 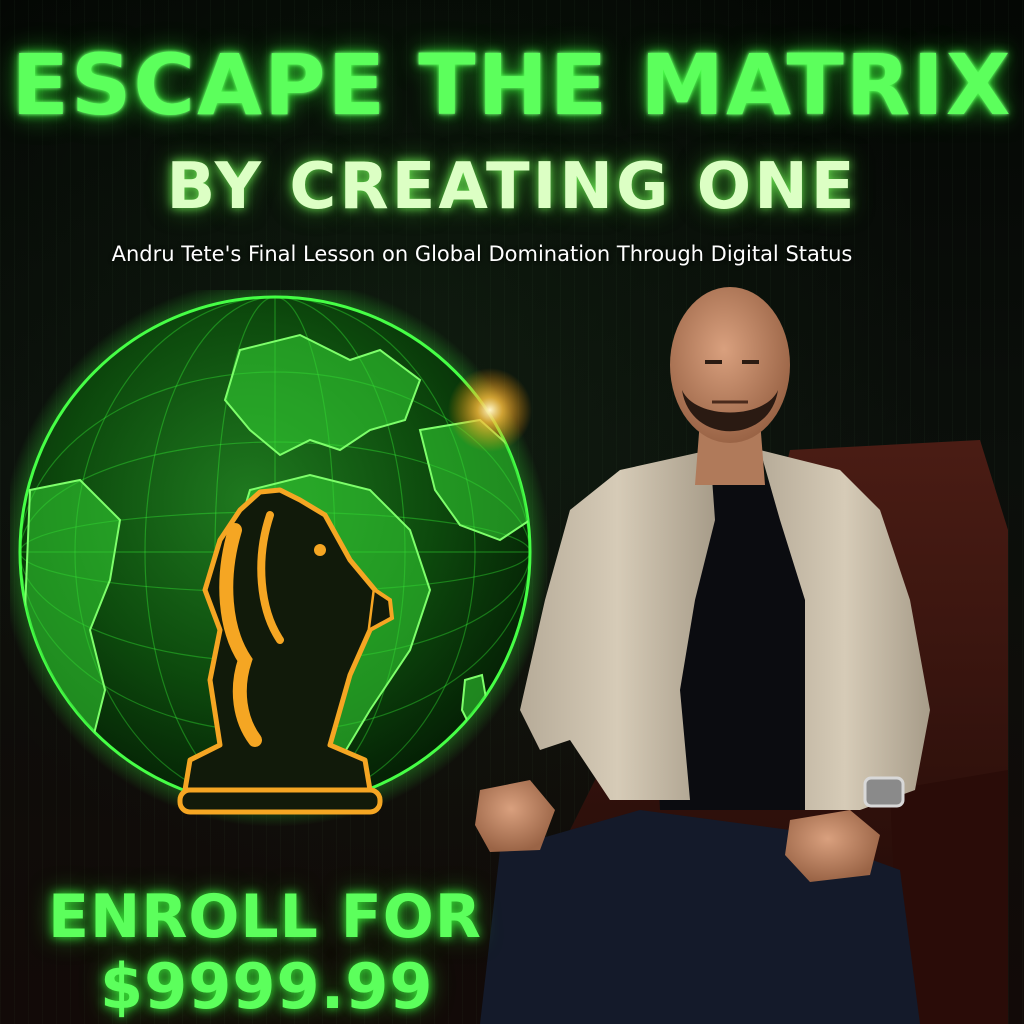 What do you see at coordinates (512, 187) in the screenshot?
I see `headline-line-2: BY CREATING ONE` at bounding box center [512, 187].